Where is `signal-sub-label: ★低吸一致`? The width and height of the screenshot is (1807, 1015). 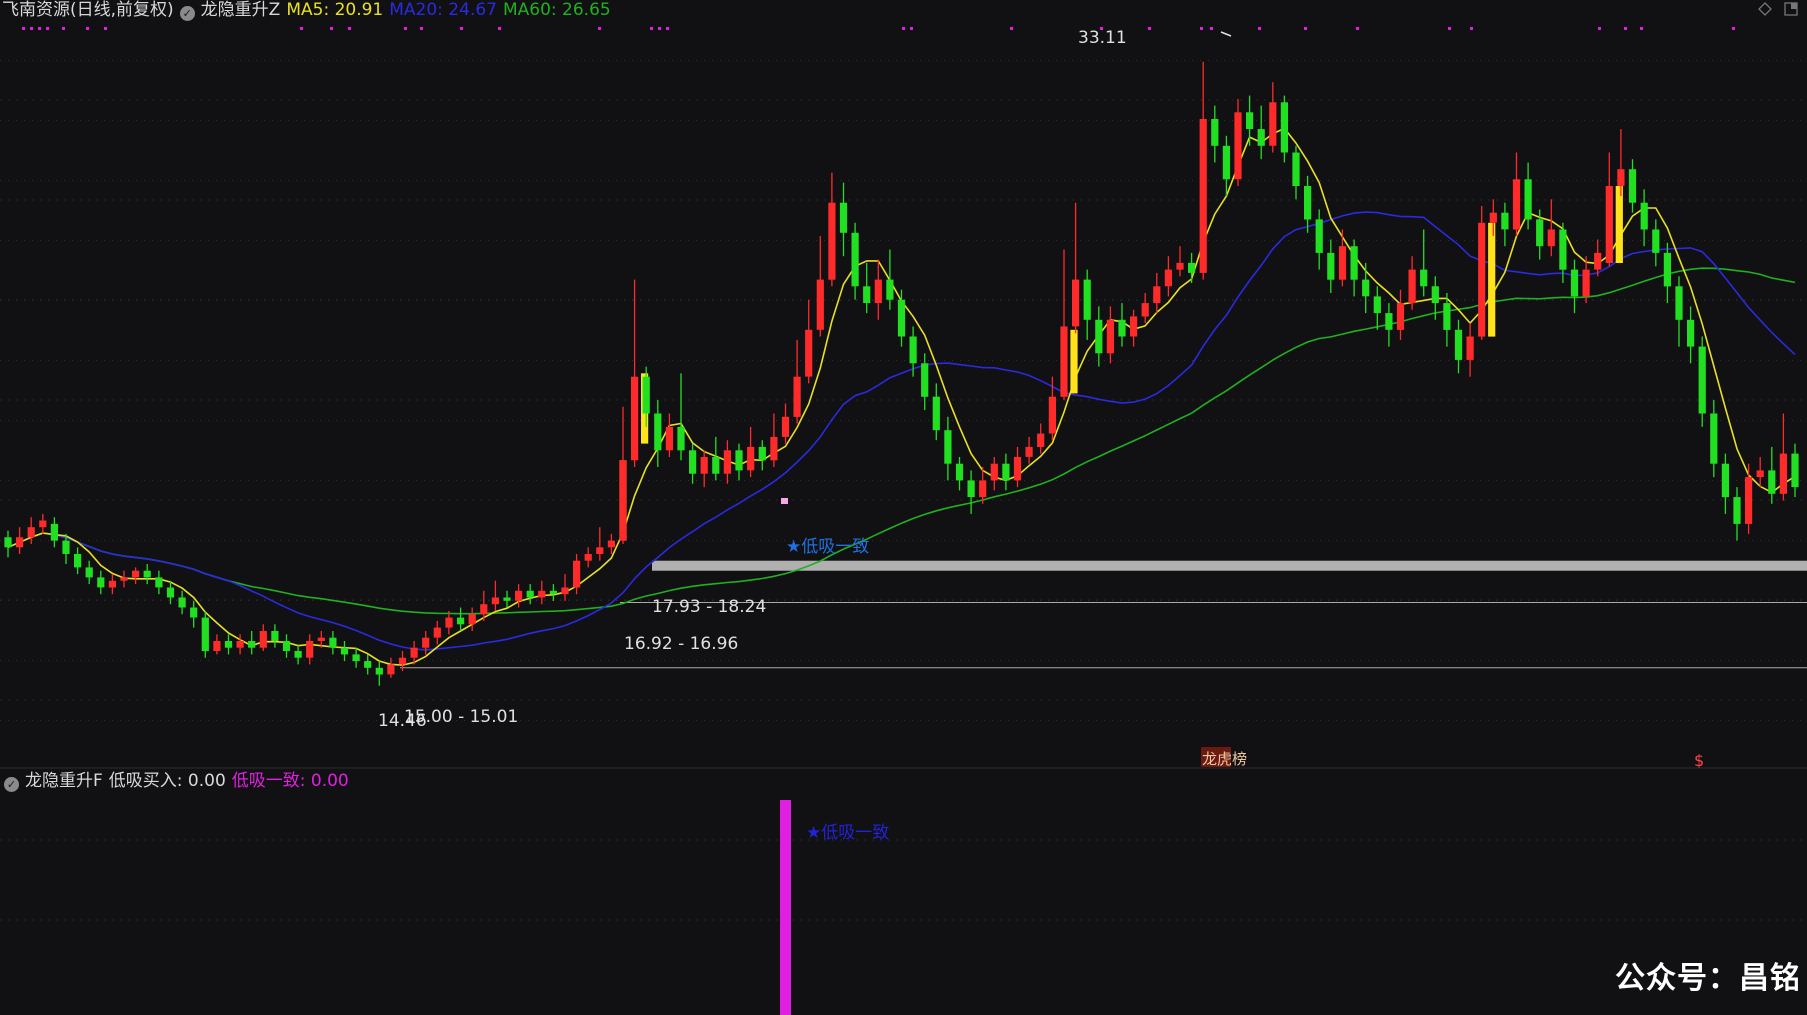 signal-sub-label: ★低吸一致 is located at coordinates (847, 833).